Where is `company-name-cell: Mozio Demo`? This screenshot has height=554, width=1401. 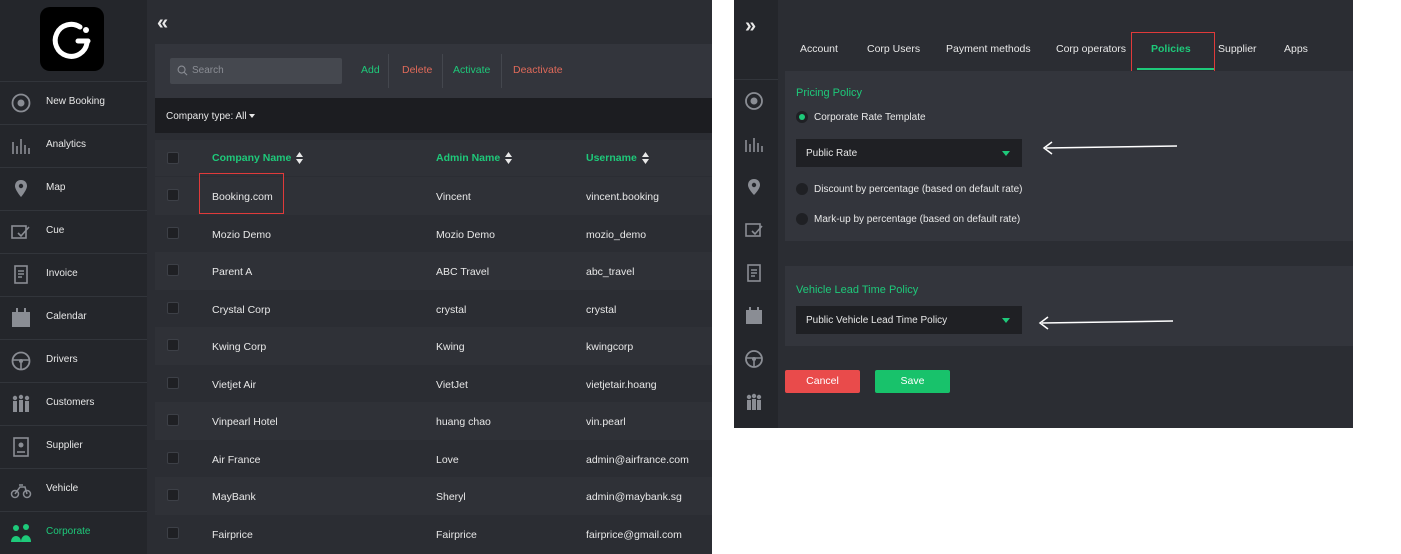
company-name-cell: Mozio Demo is located at coordinates (241, 235).